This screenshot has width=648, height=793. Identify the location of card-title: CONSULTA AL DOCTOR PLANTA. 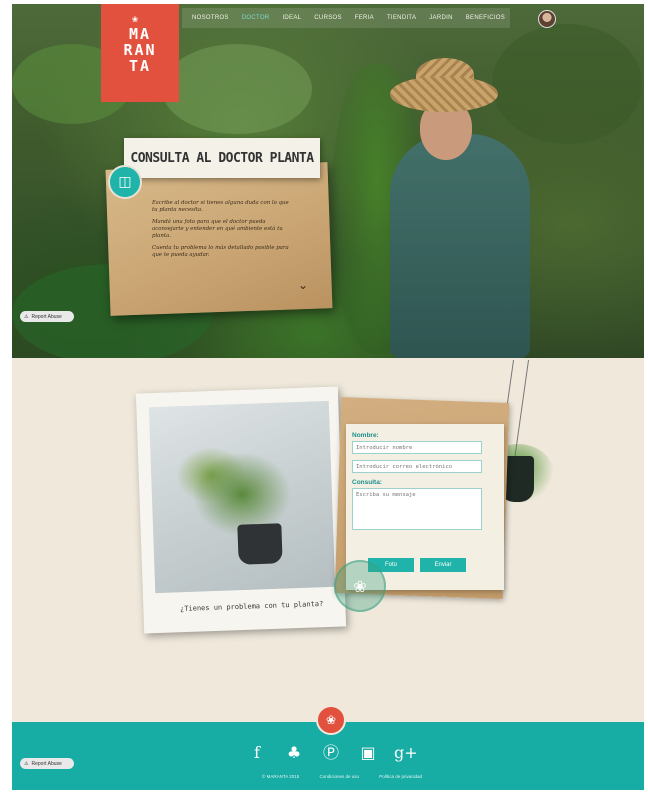
(222, 158).